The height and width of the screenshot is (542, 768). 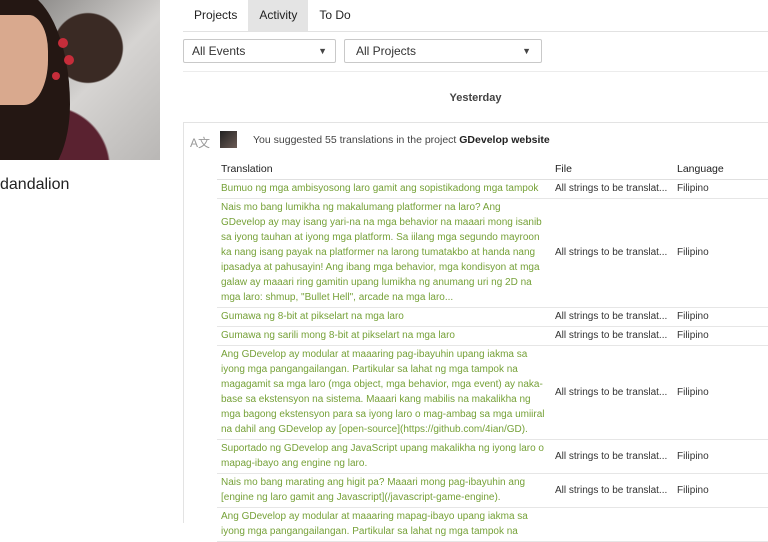 I want to click on filters-divider, so click(x=475, y=71).